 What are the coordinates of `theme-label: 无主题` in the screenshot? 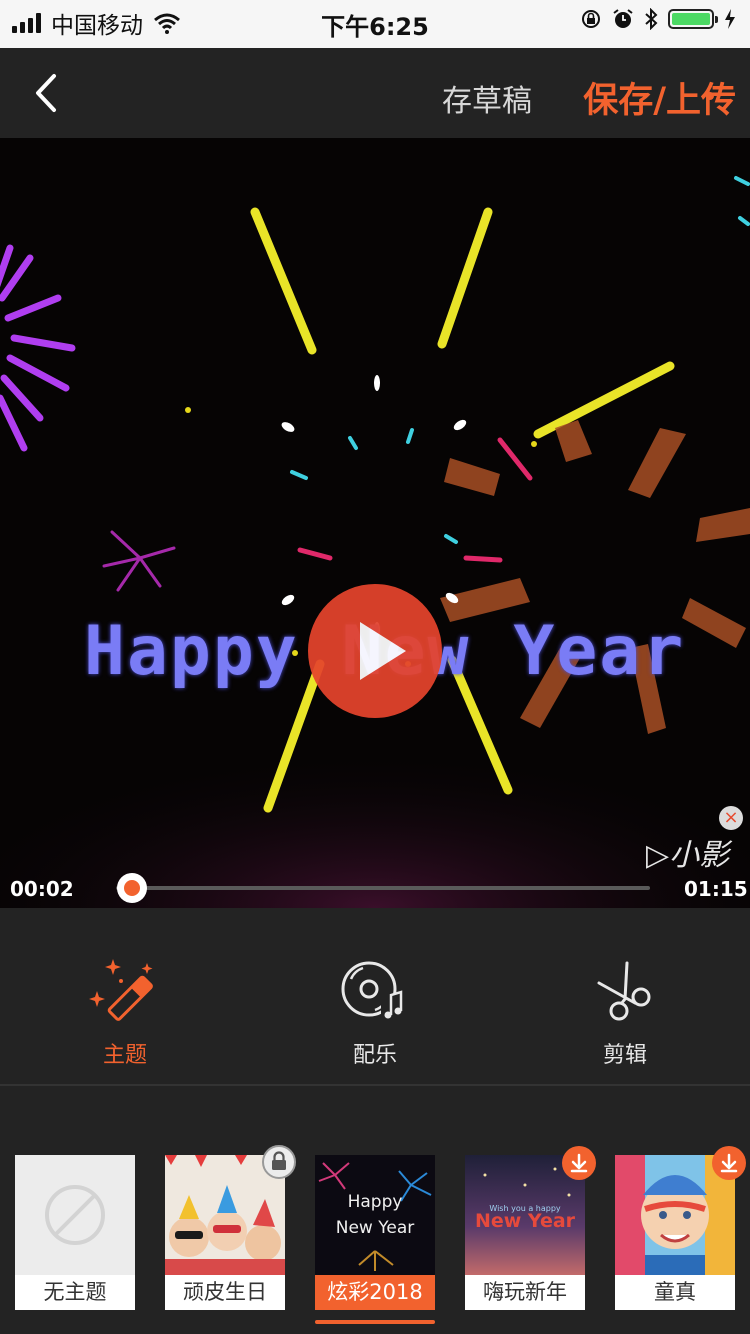 It's located at (75, 1292).